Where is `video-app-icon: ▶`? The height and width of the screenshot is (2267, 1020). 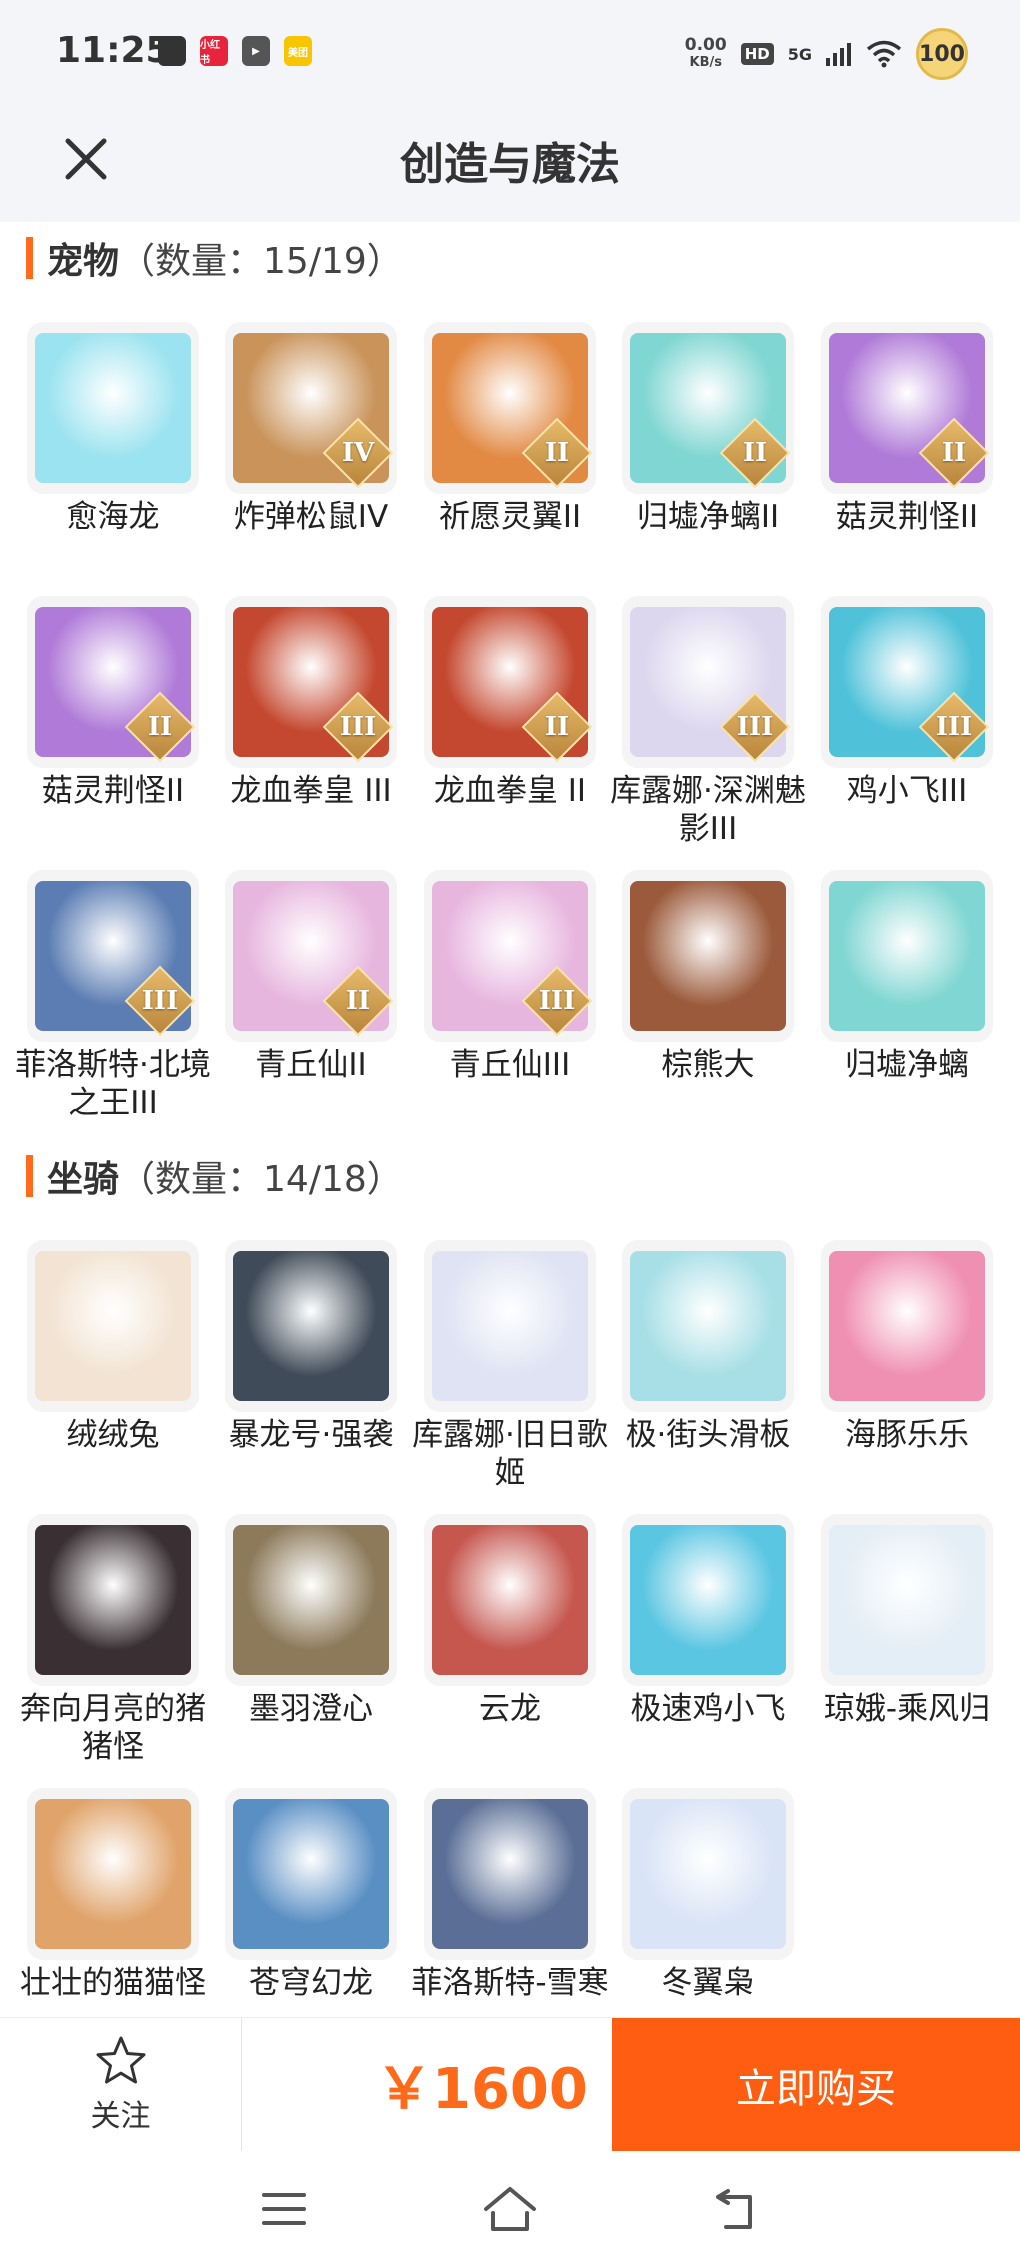 video-app-icon: ▶ is located at coordinates (256, 51).